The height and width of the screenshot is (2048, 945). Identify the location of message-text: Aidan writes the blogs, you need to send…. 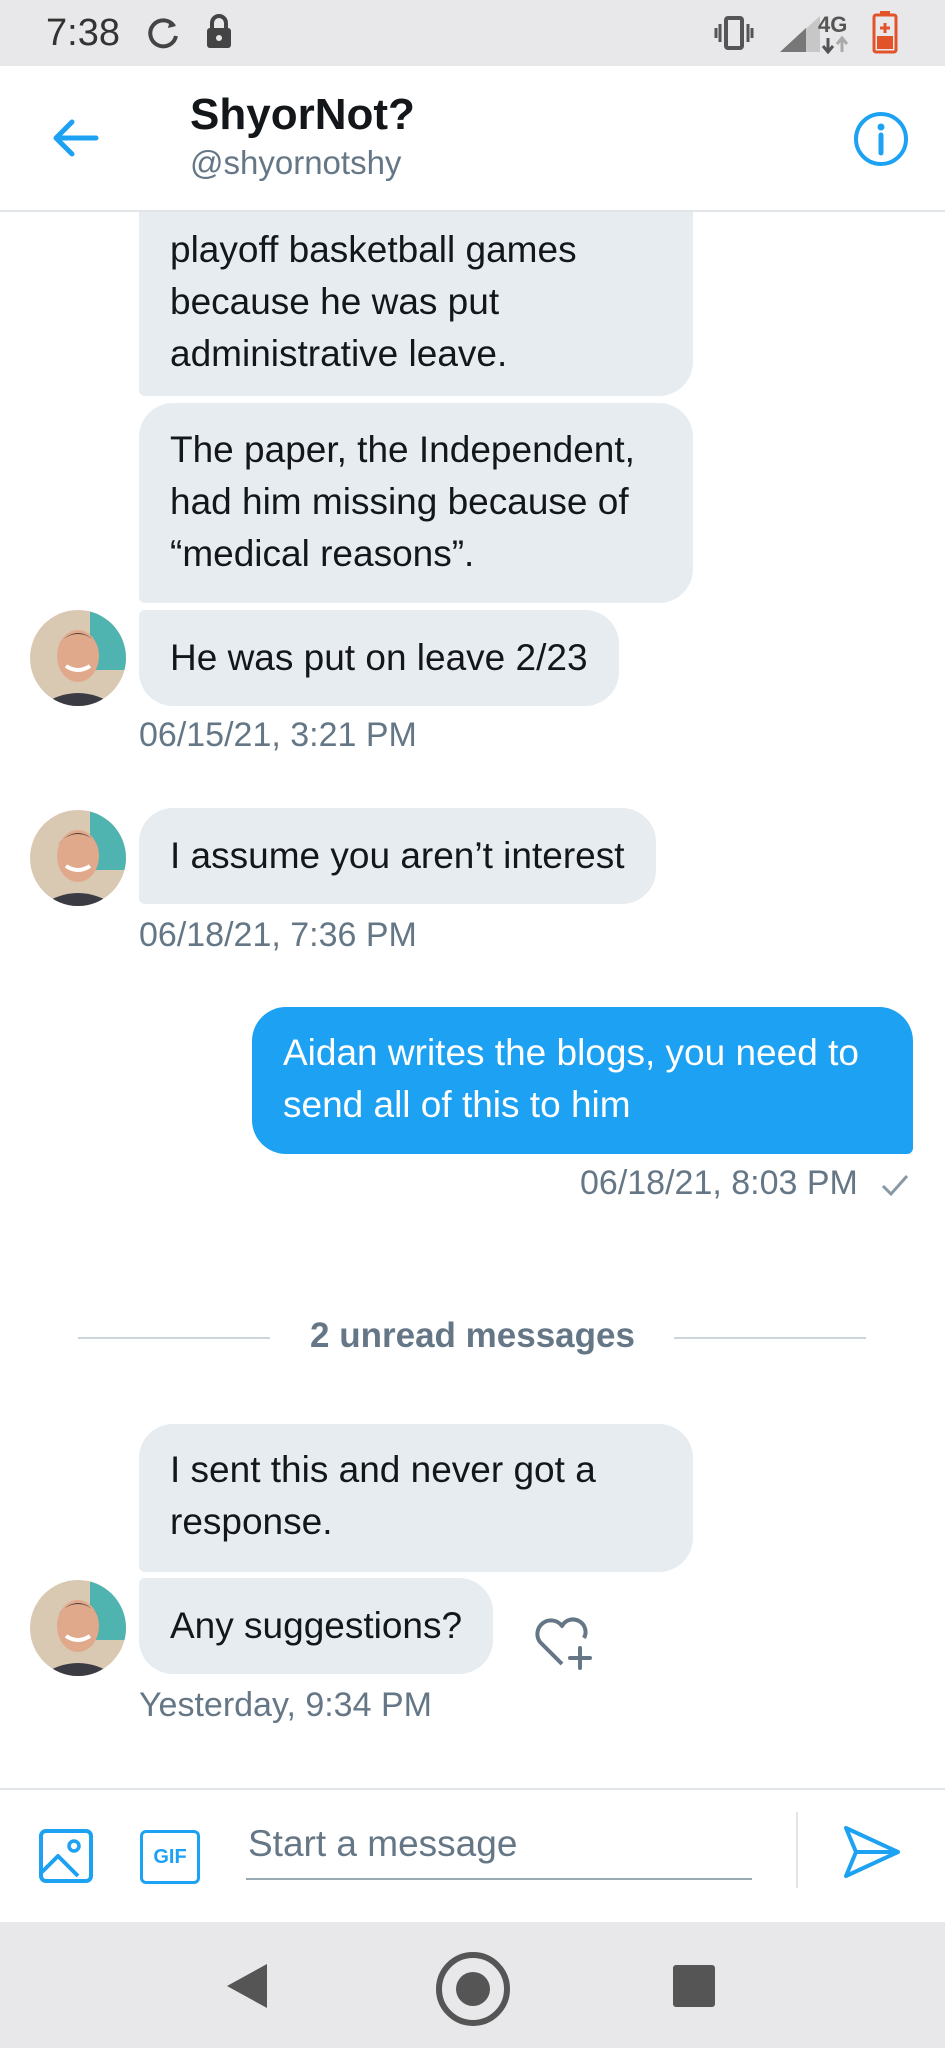
(571, 1078).